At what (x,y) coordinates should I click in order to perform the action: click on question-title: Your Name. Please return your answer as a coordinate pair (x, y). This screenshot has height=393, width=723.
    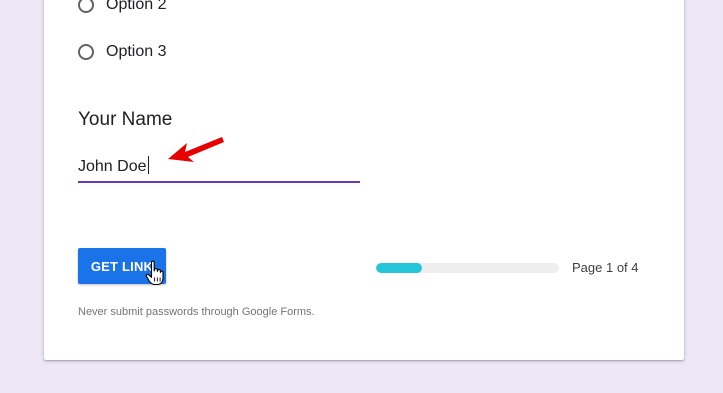
    Looking at the image, I should click on (125, 119).